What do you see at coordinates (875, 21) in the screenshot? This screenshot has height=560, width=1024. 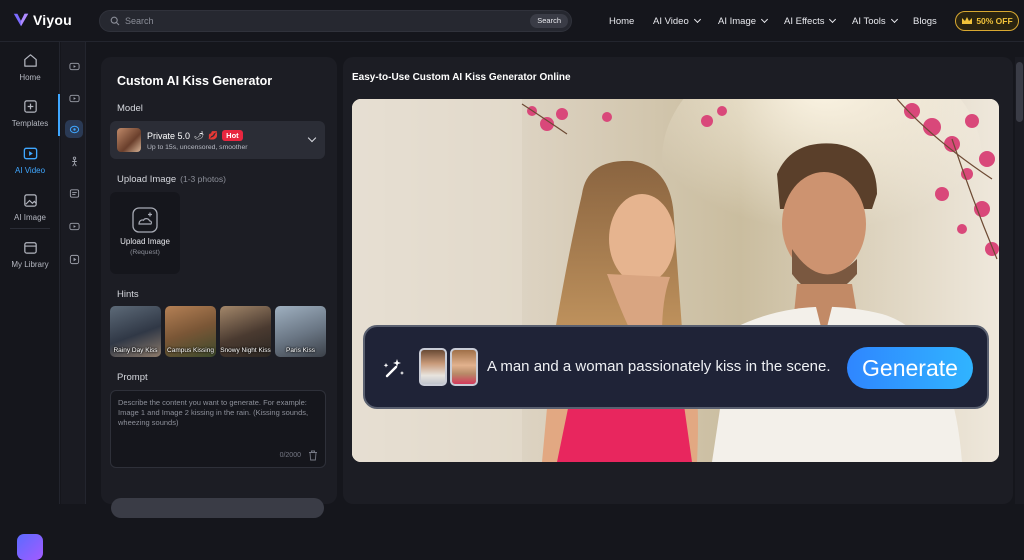 I see `nav-ai-tools: AI Tools` at bounding box center [875, 21].